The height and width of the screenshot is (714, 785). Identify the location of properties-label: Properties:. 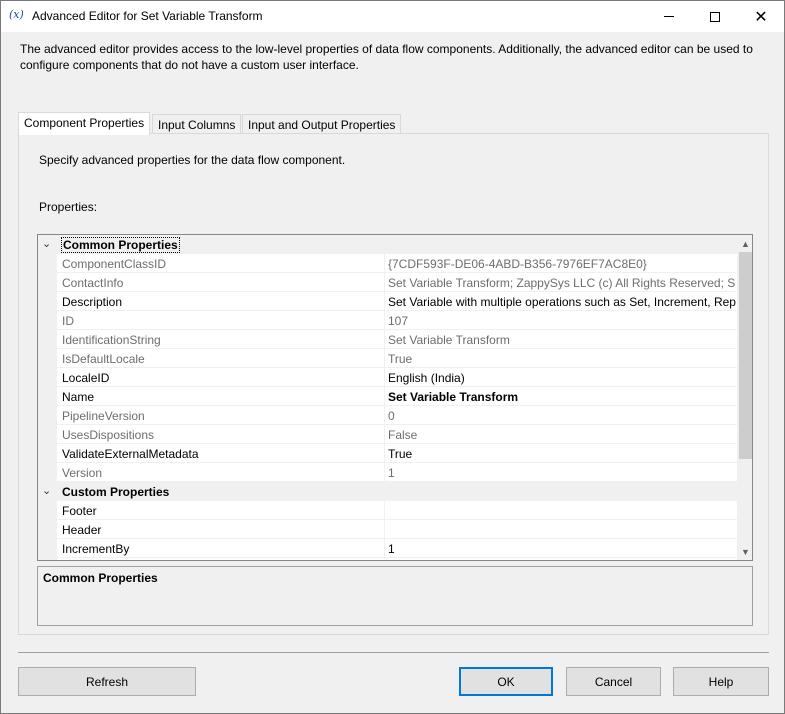
(68, 207).